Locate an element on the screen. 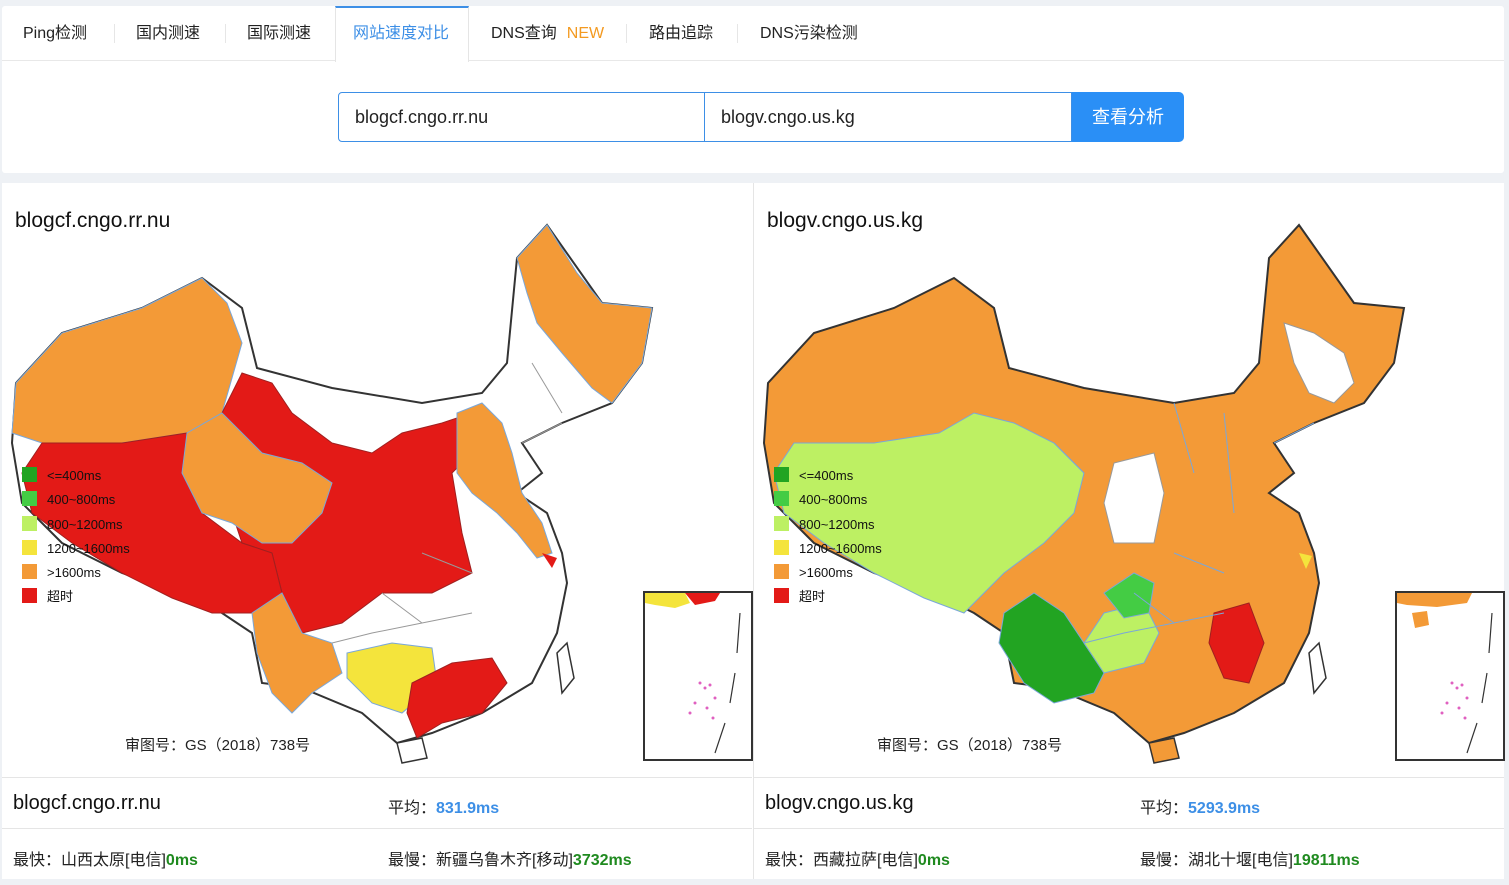  tab-dns-pollution: DNS污染检测 is located at coordinates (808, 33).